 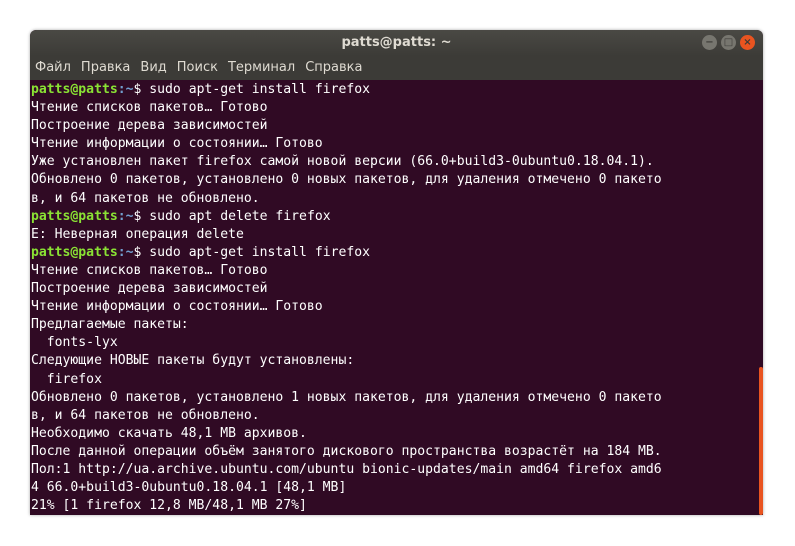 What do you see at coordinates (66, 379) in the screenshot?
I see `output-text: firefox` at bounding box center [66, 379].